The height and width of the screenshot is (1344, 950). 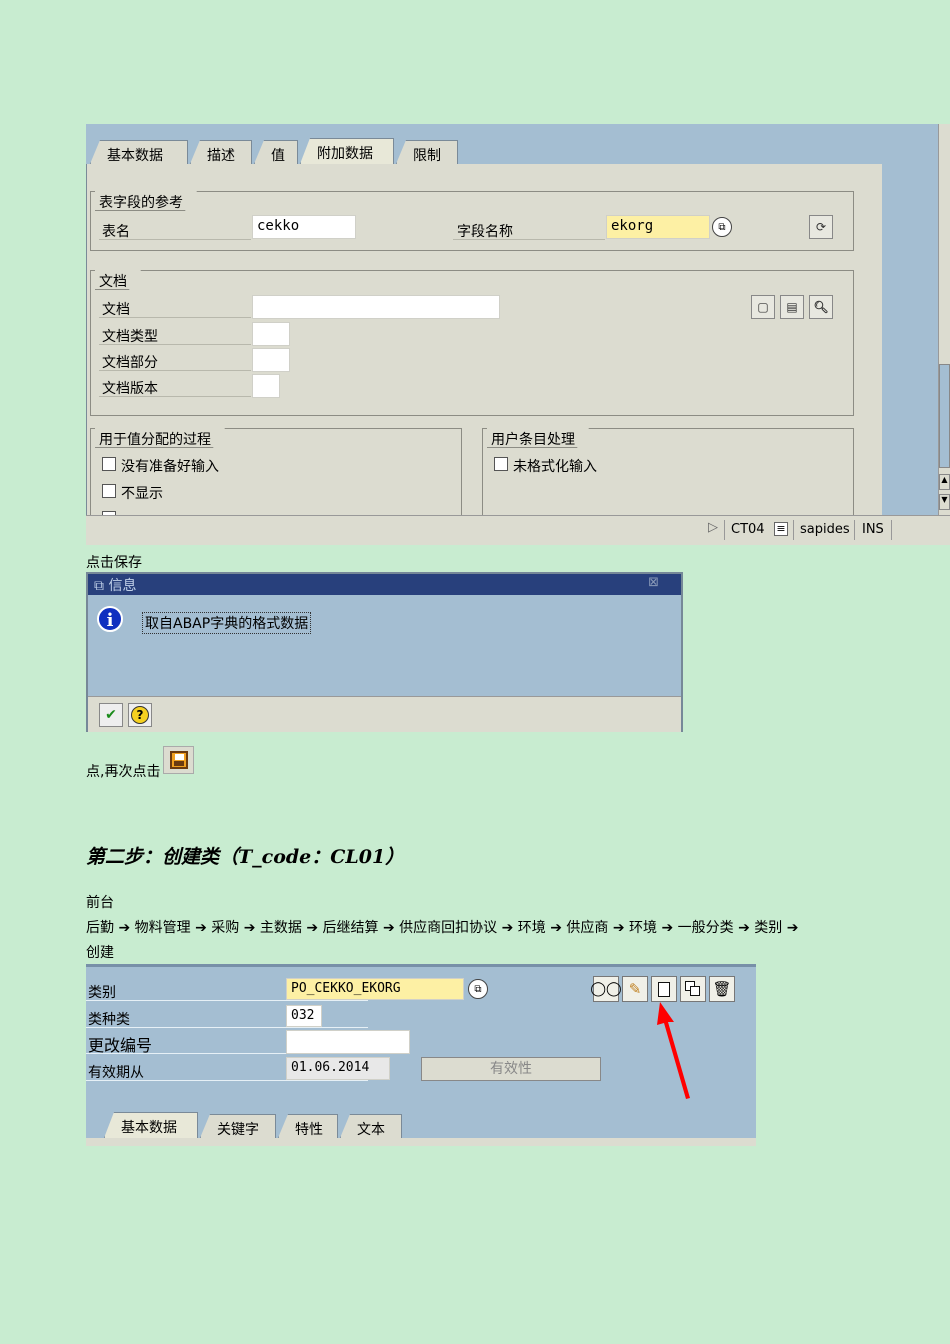 I want to click on refresh-icon: ⟳, so click(x=821, y=227).